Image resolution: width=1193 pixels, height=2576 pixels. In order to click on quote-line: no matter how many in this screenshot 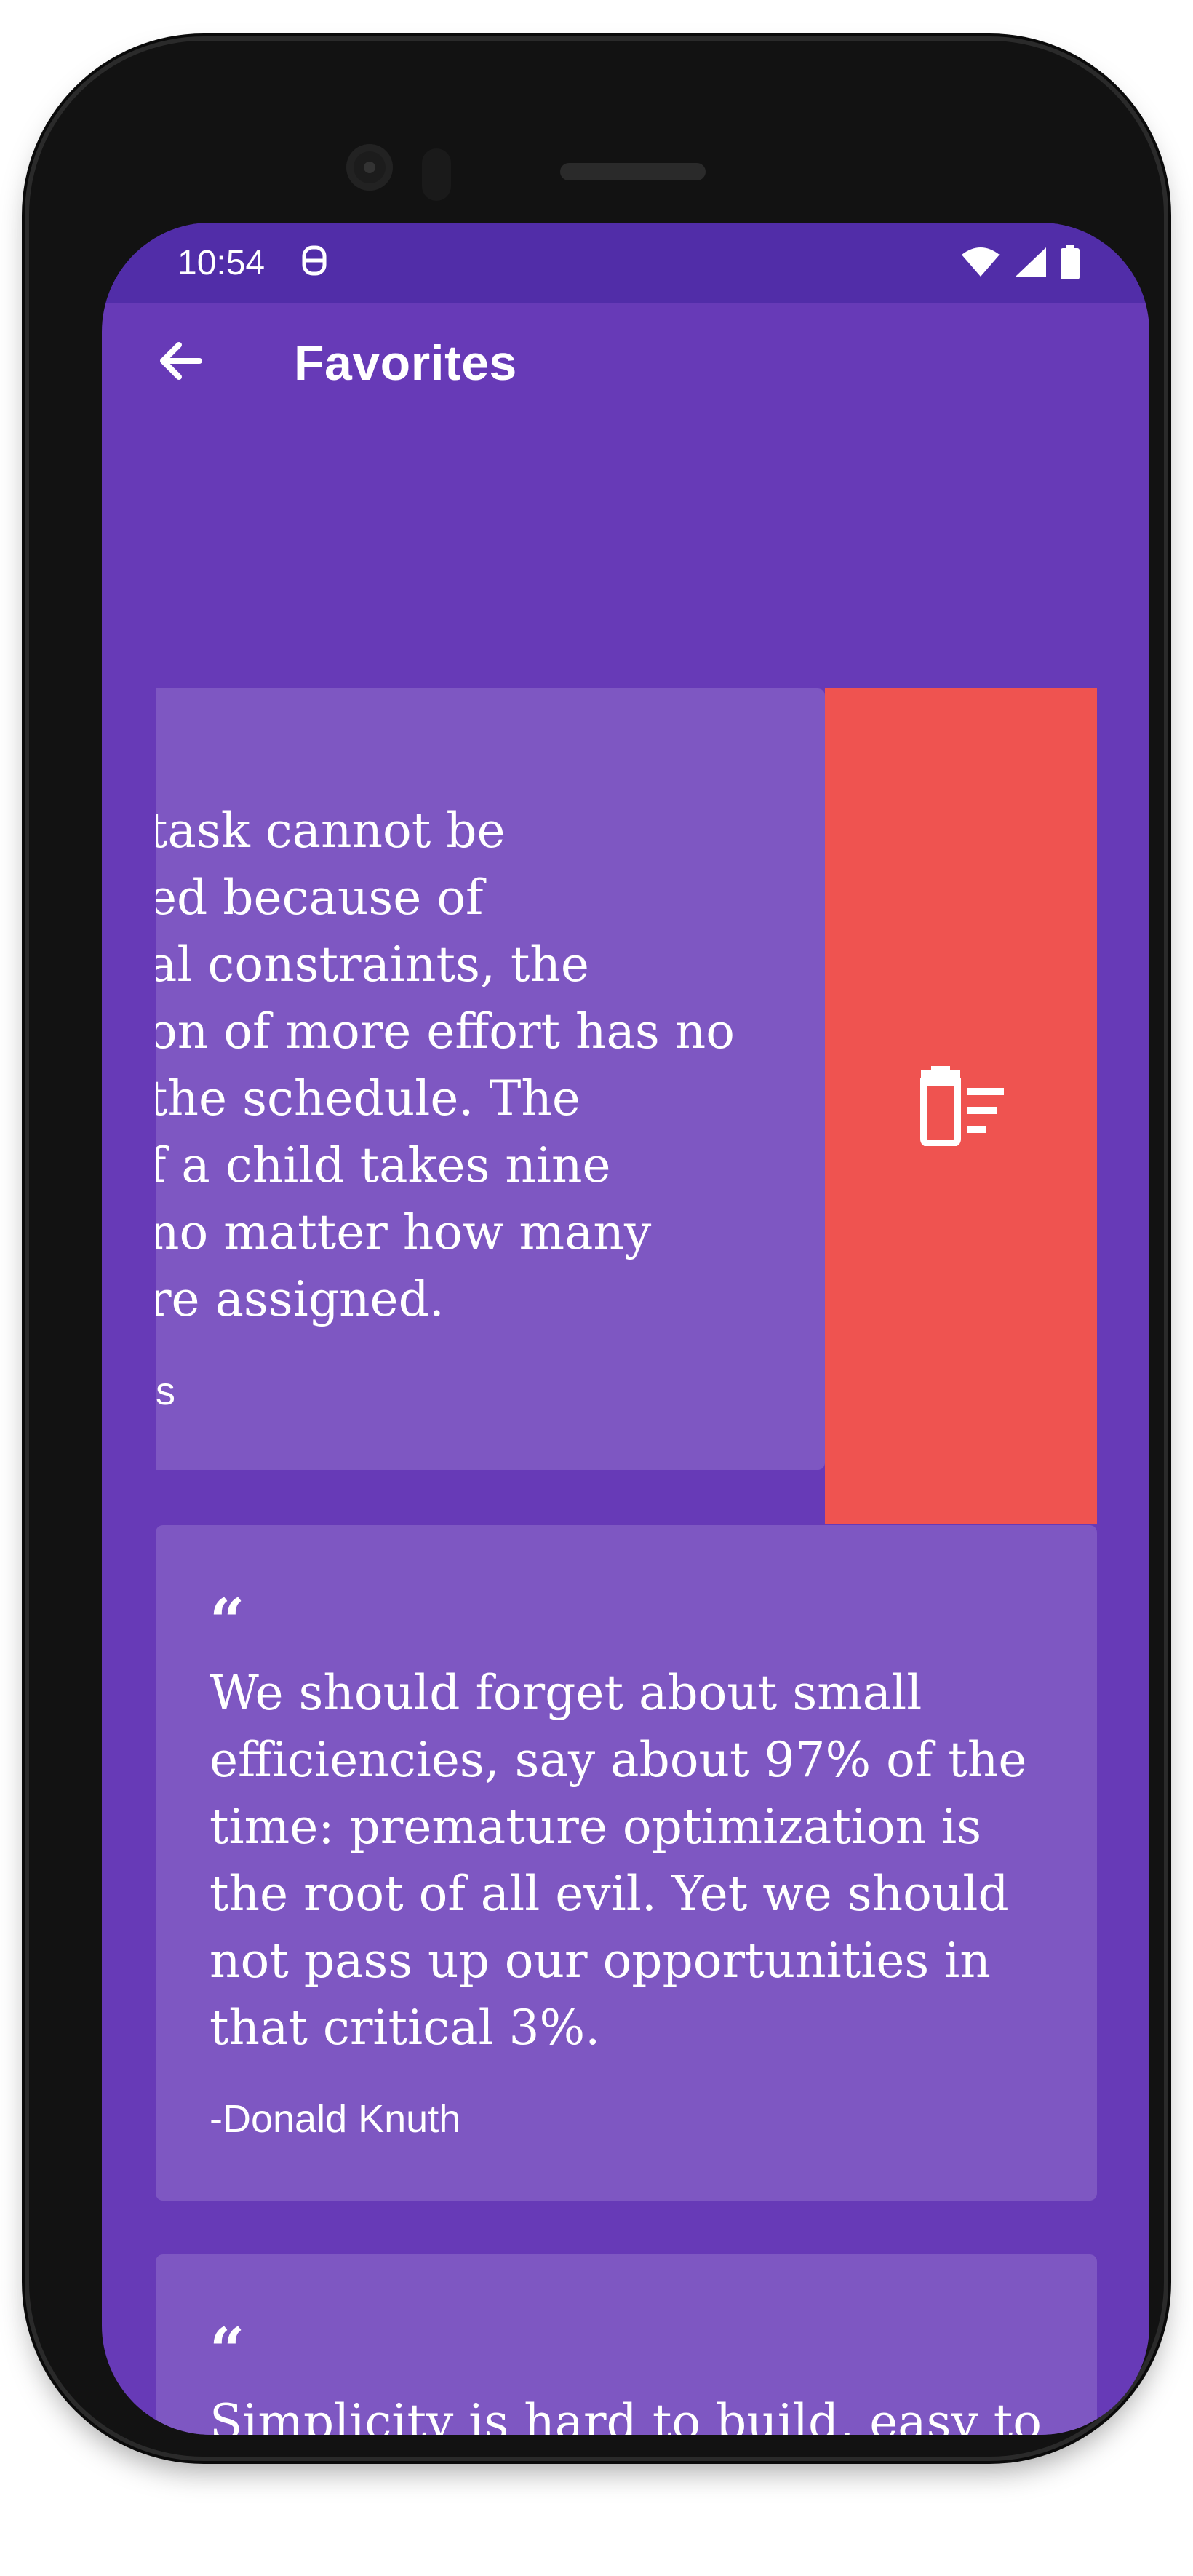, I will do `click(404, 1232)`.